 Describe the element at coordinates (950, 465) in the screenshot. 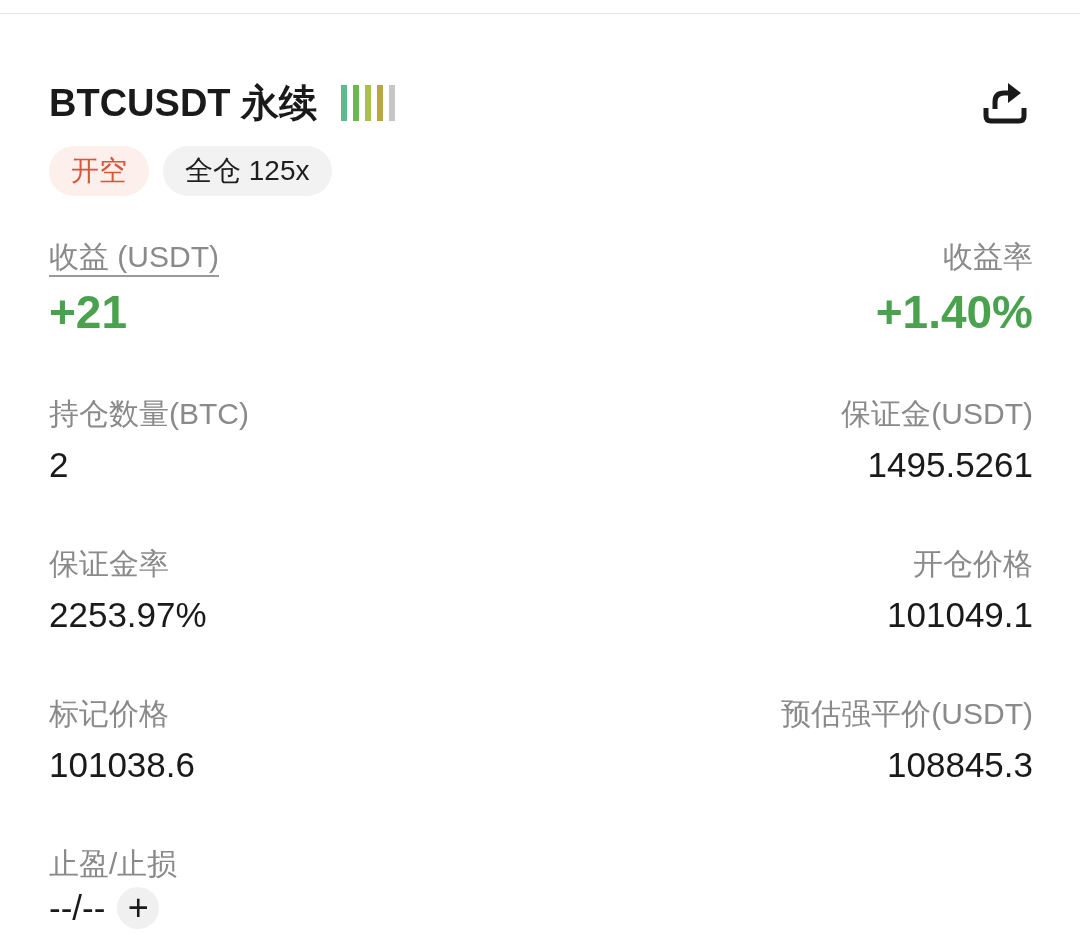

I see `field-value: 1495.5261` at that location.